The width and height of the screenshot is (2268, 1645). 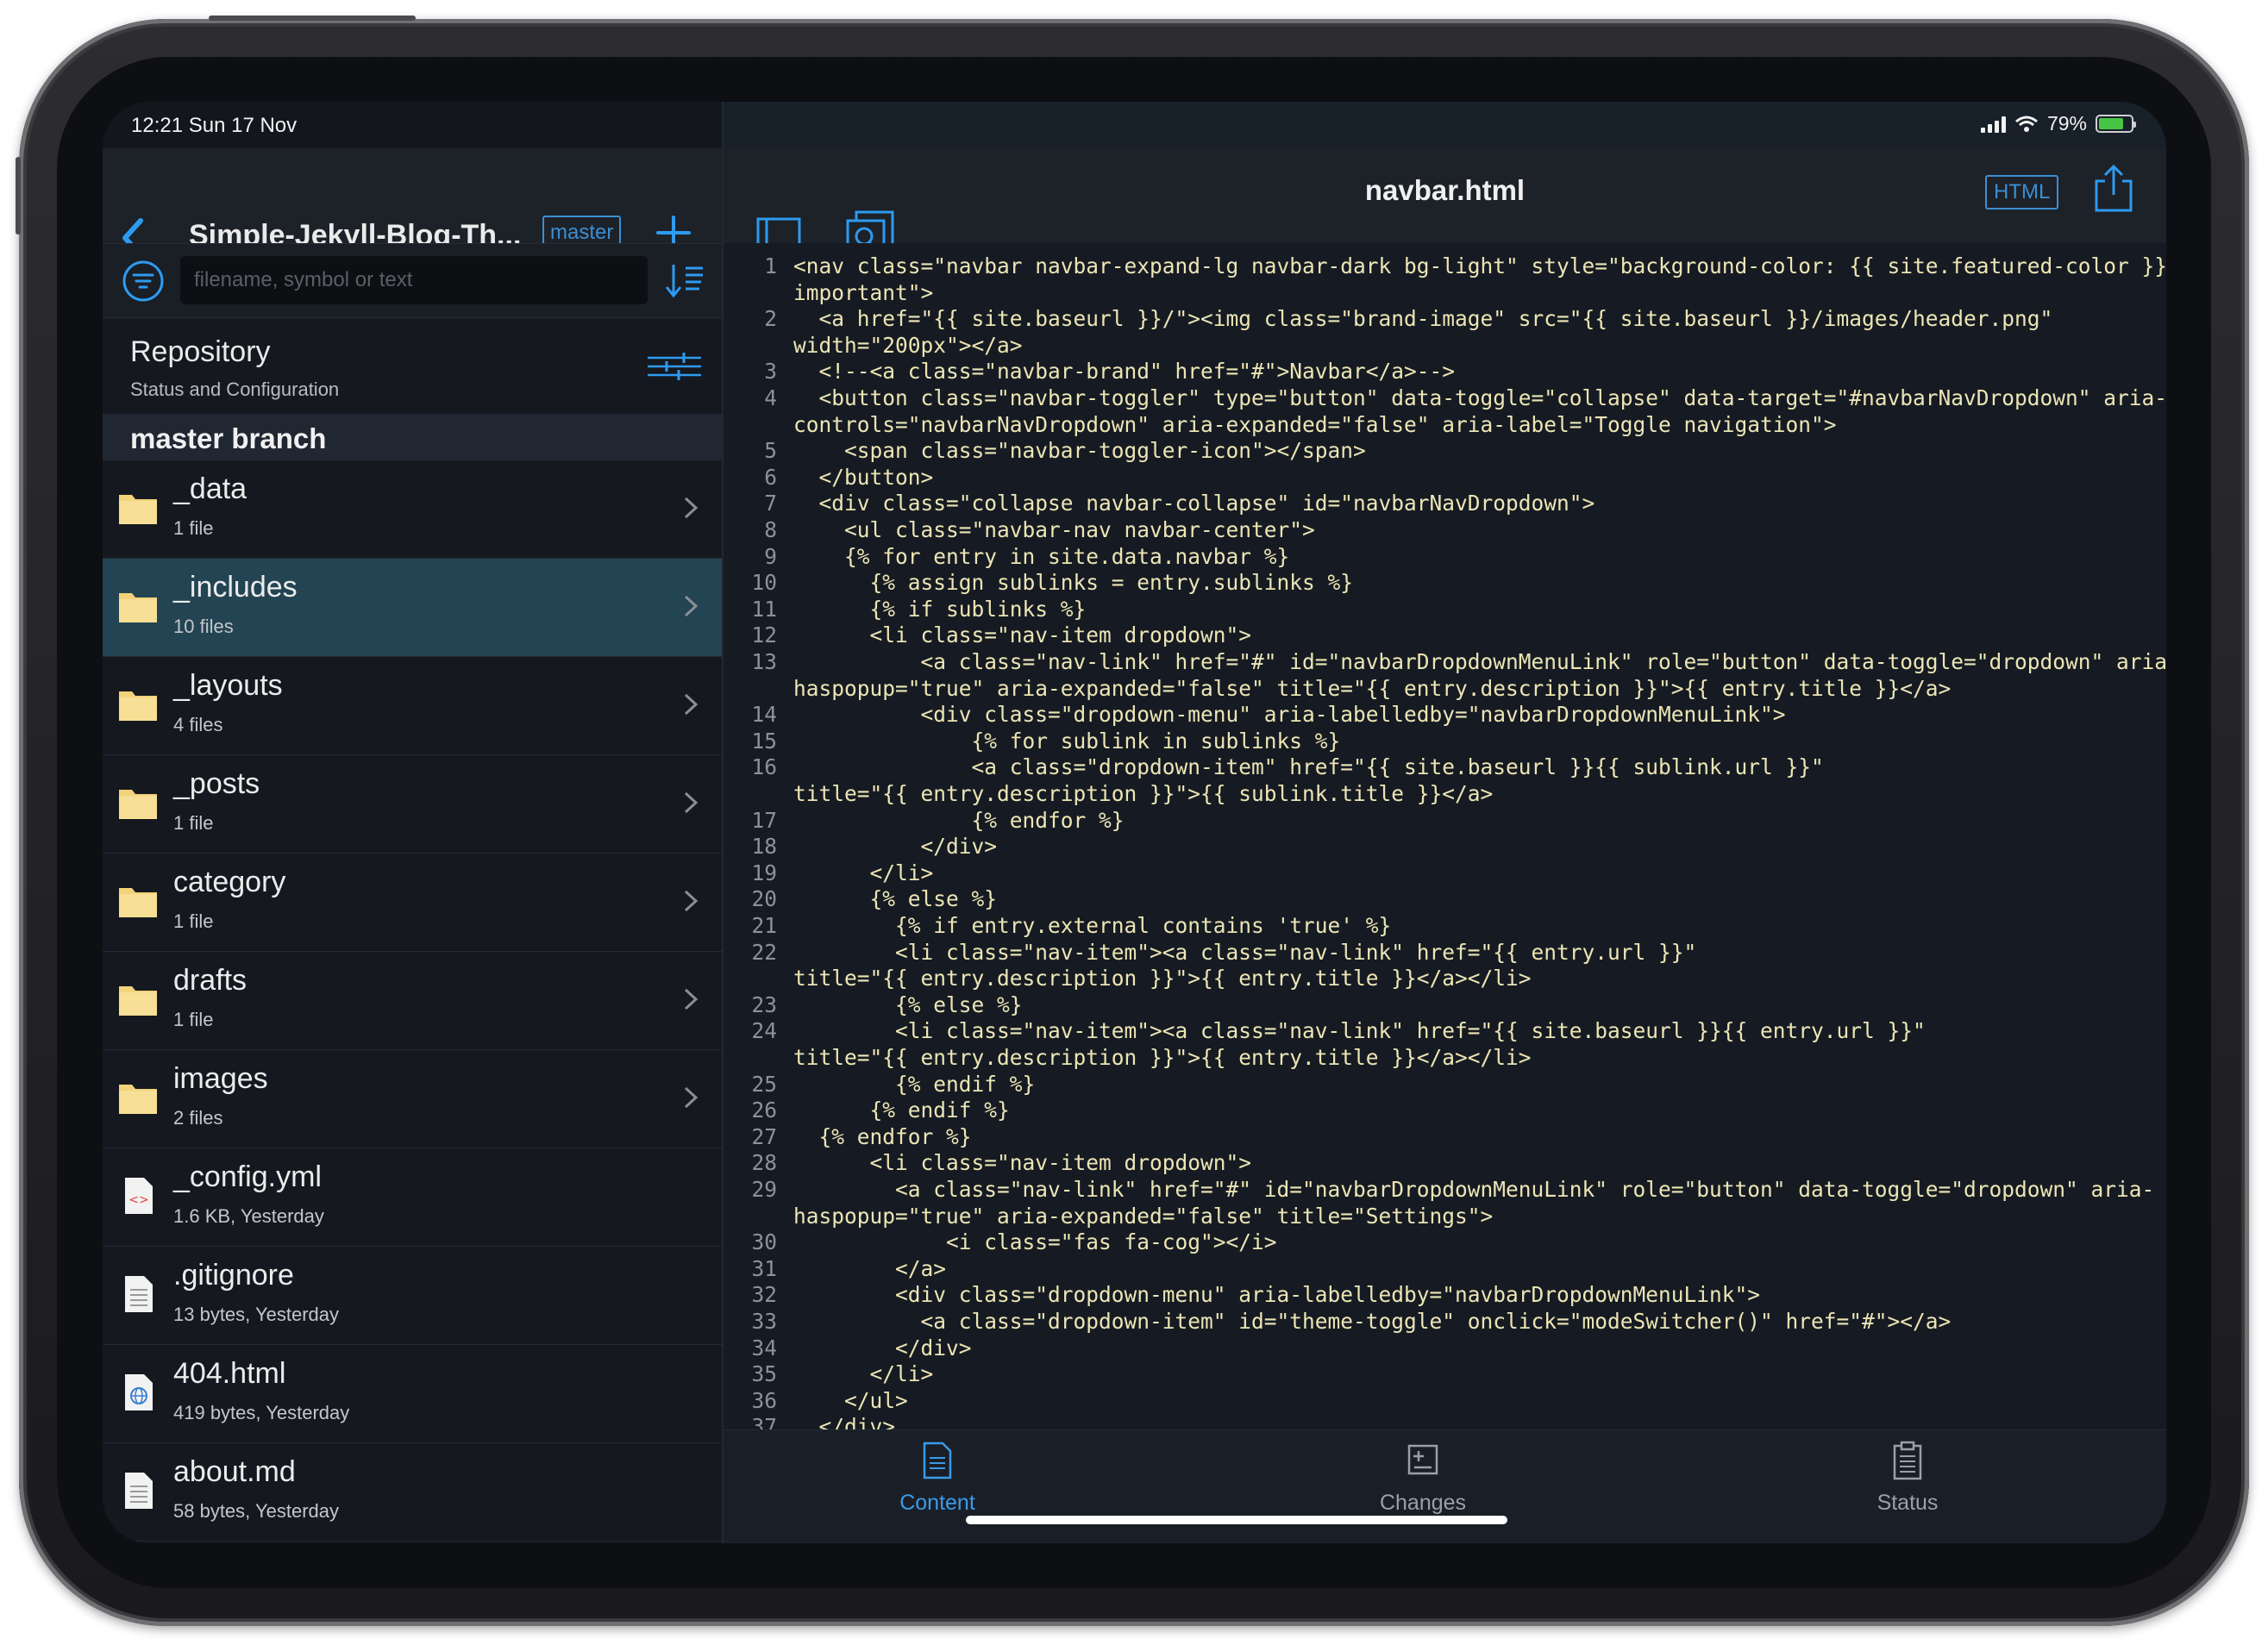 What do you see at coordinates (764, 1242) in the screenshot?
I see `line-number: 30` at bounding box center [764, 1242].